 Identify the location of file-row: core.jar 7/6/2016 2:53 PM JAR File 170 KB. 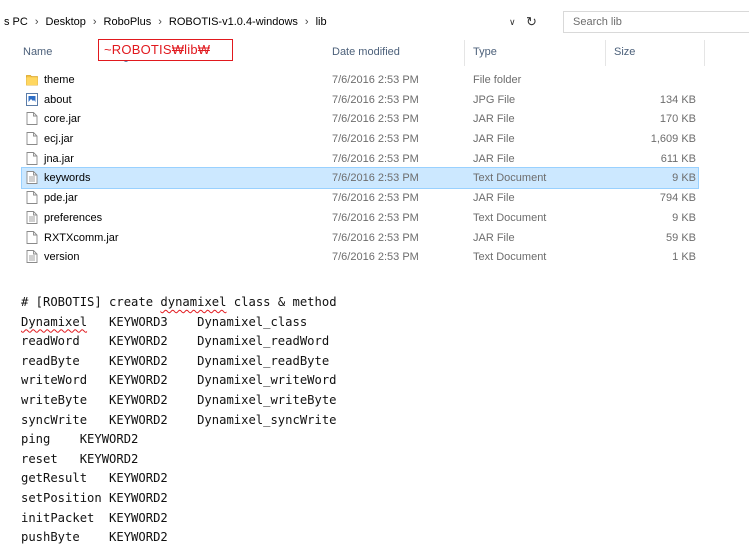
(360, 119).